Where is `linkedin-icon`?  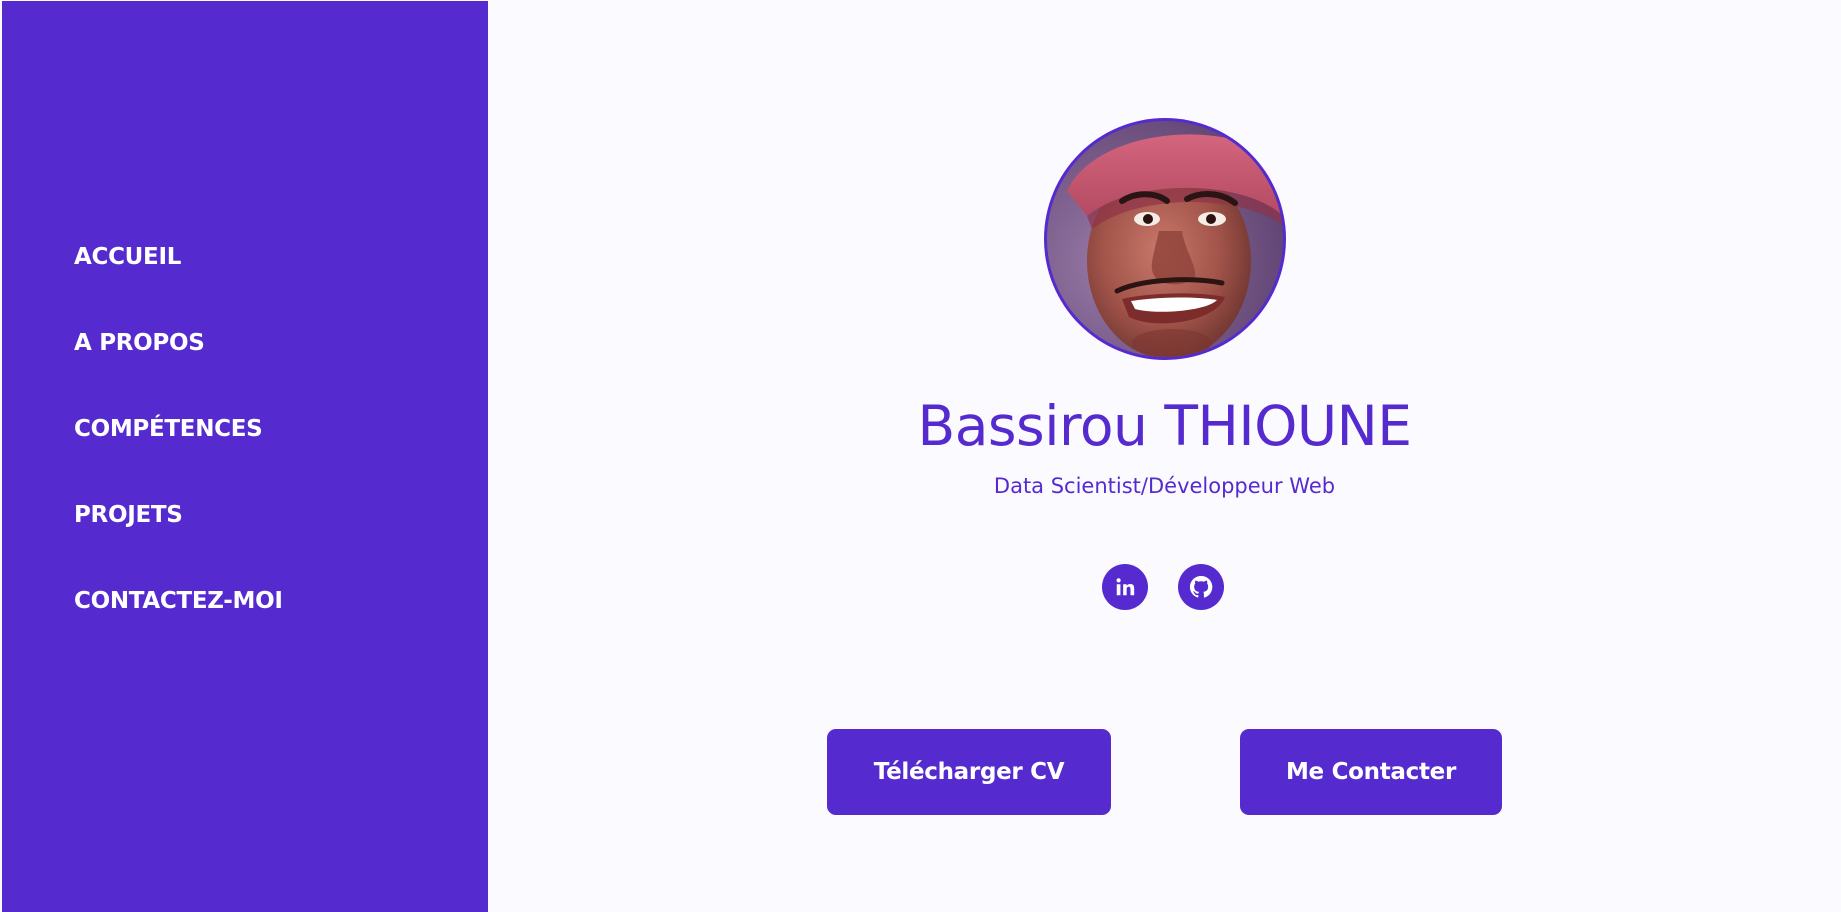 linkedin-icon is located at coordinates (1125, 587).